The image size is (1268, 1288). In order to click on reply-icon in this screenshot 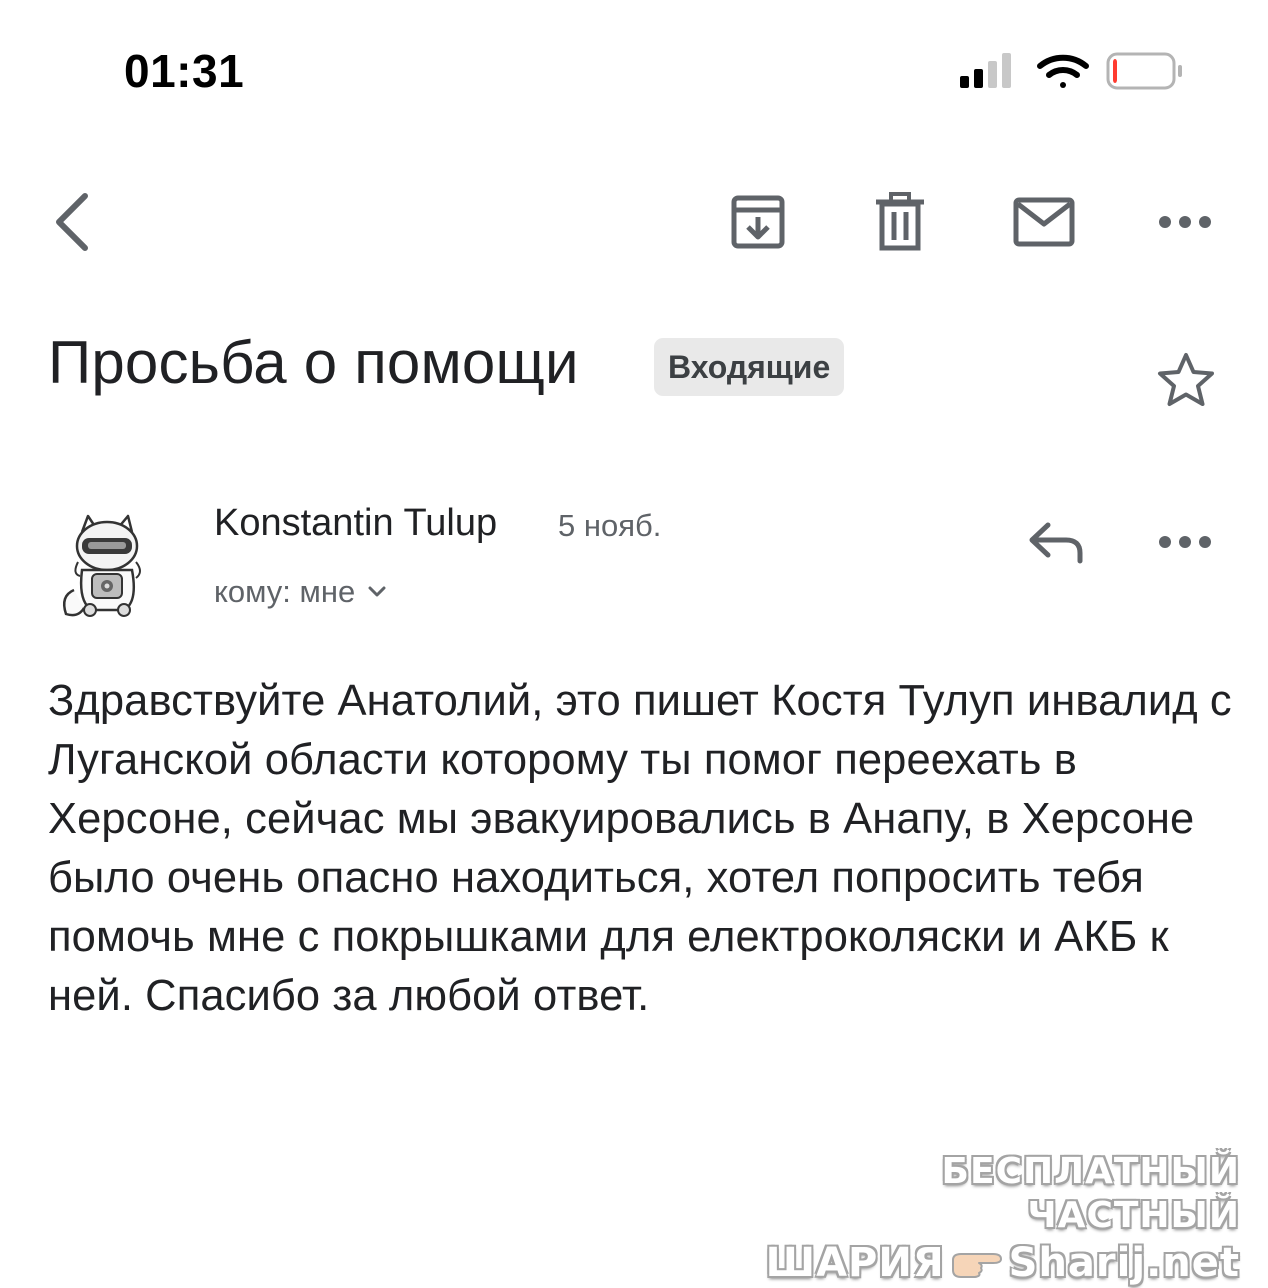, I will do `click(1056, 543)`.